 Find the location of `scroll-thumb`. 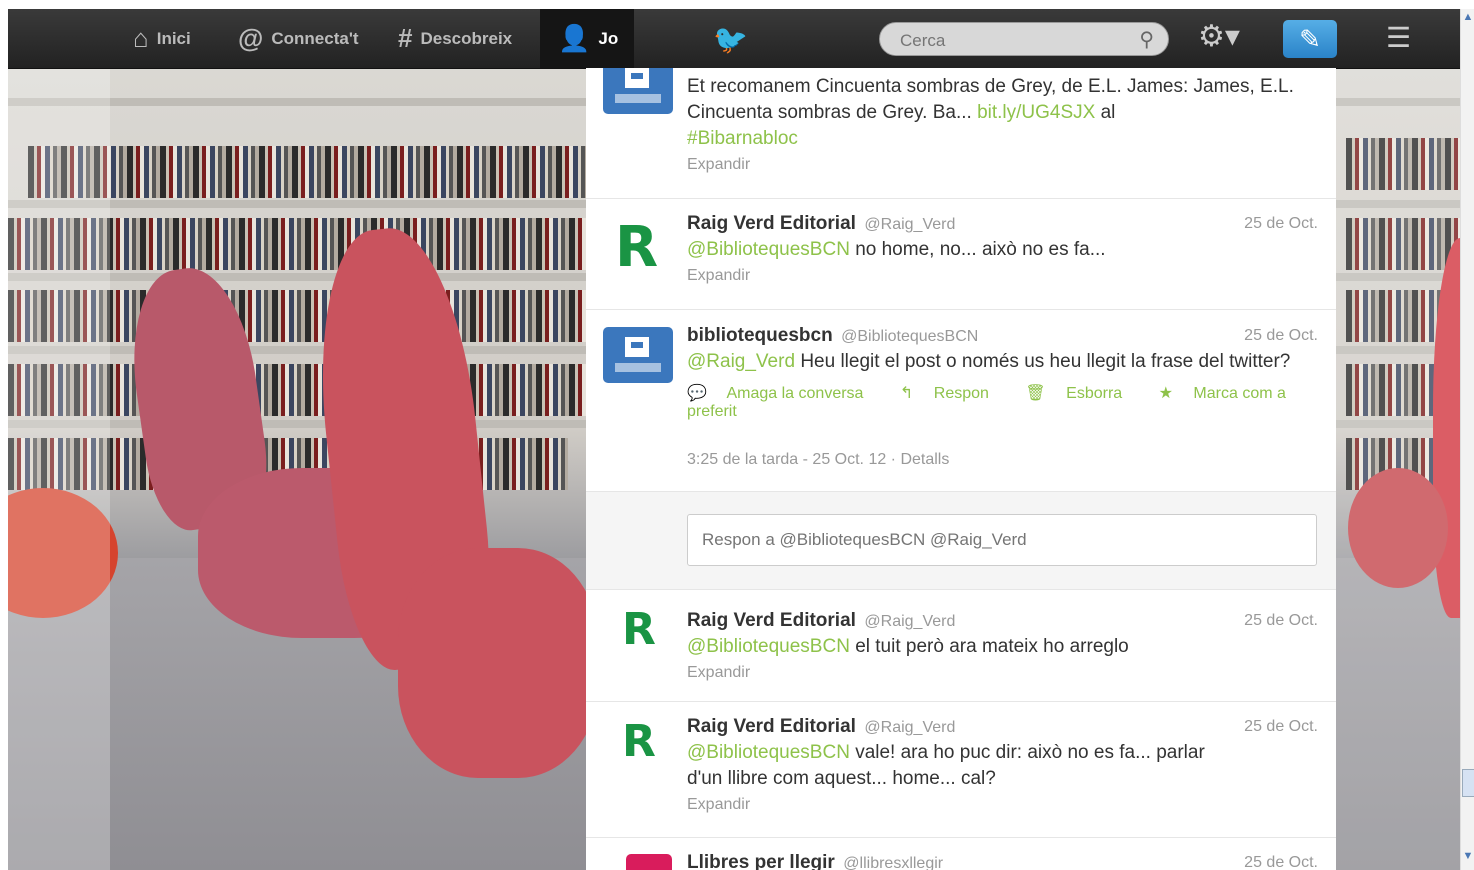

scroll-thumb is located at coordinates (1468, 783).